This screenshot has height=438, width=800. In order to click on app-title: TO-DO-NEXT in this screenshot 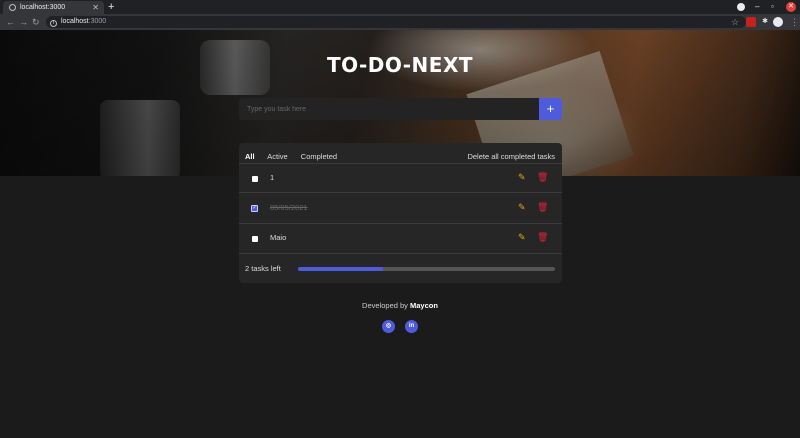, I will do `click(400, 65)`.